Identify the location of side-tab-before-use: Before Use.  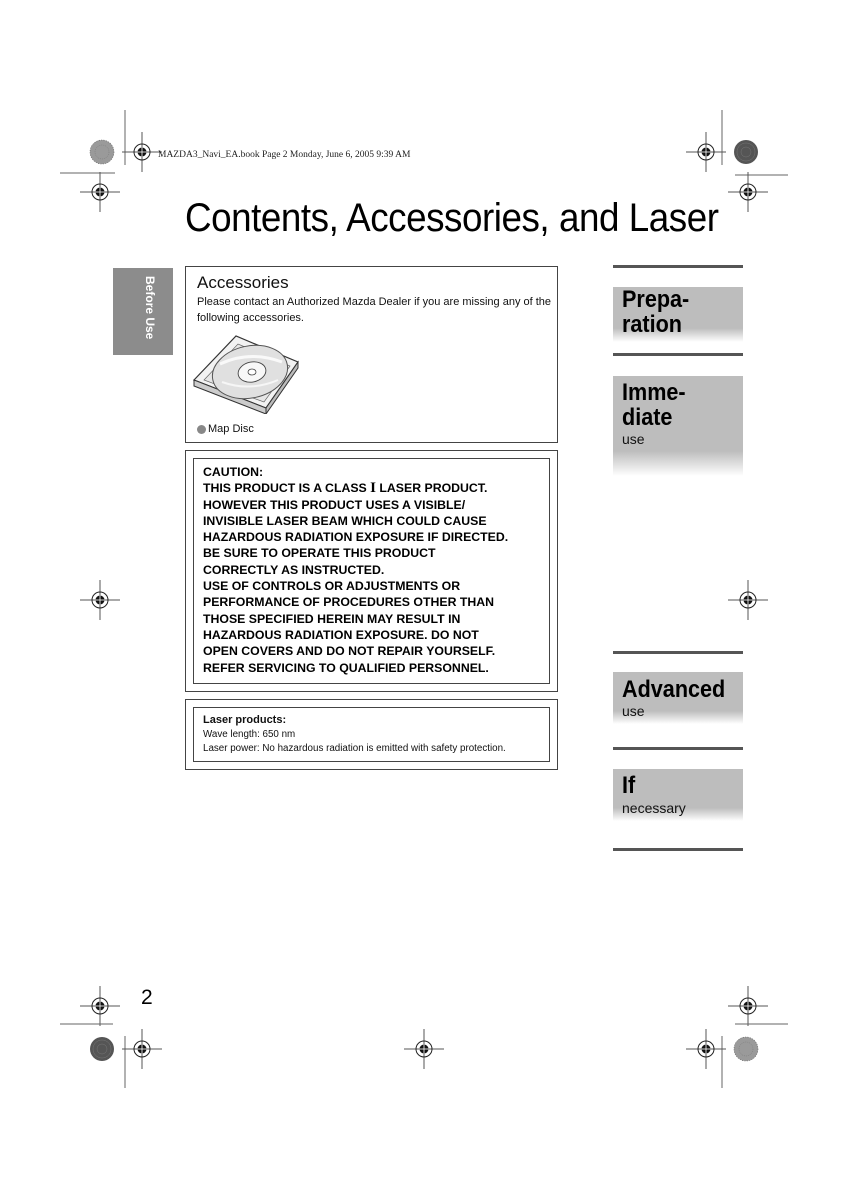
(143, 311).